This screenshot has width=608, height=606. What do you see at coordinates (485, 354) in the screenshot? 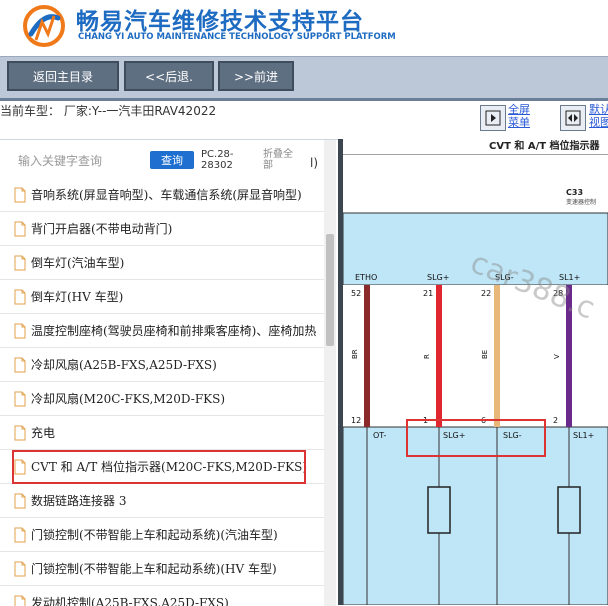
I see `wire-color-label: BE` at bounding box center [485, 354].